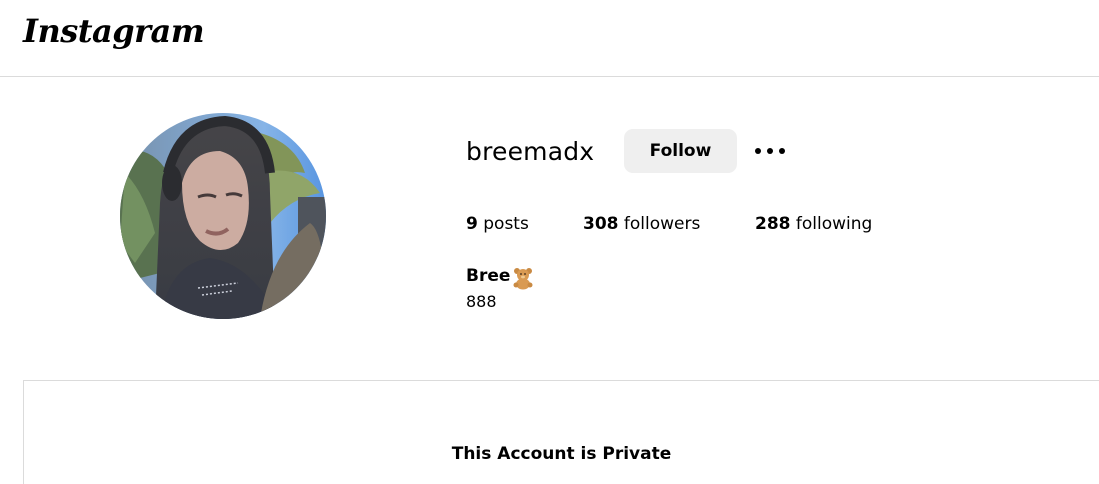 The width and height of the screenshot is (1099, 484). What do you see at coordinates (680, 151) in the screenshot?
I see `follow-button: Follow` at bounding box center [680, 151].